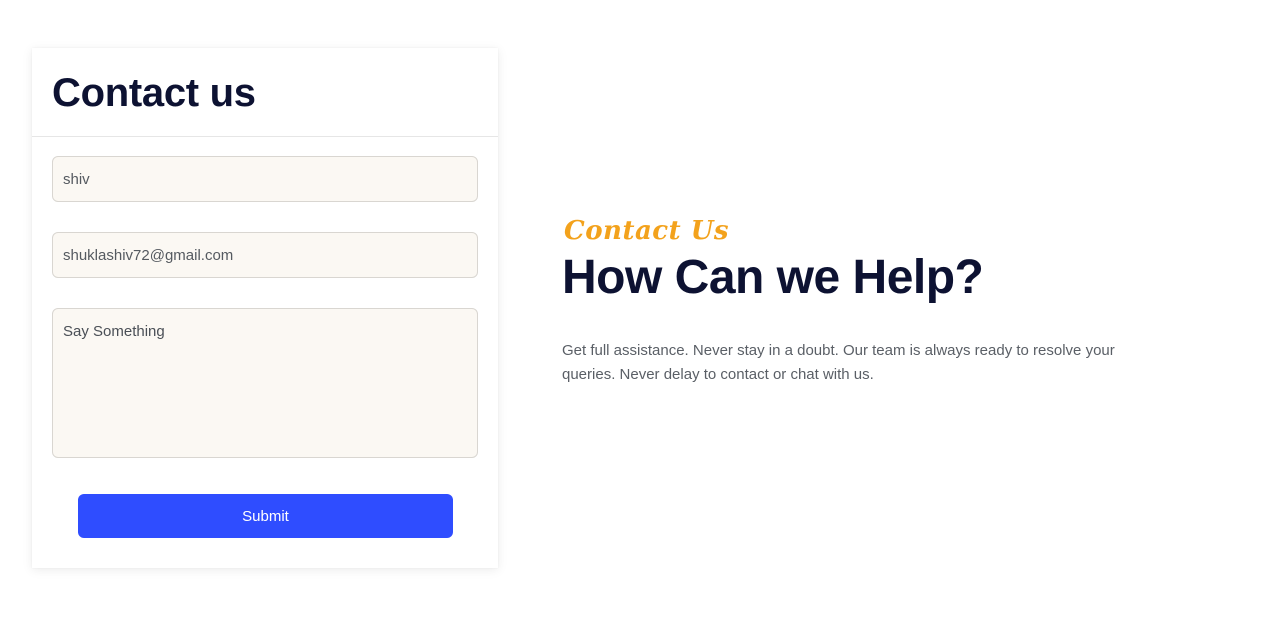  I want to click on message-textarea, so click(265, 383).